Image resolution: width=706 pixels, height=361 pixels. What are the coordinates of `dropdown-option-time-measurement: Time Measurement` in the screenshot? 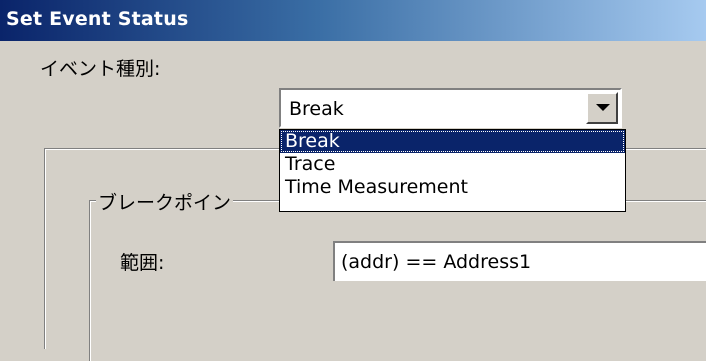 It's located at (452, 187).